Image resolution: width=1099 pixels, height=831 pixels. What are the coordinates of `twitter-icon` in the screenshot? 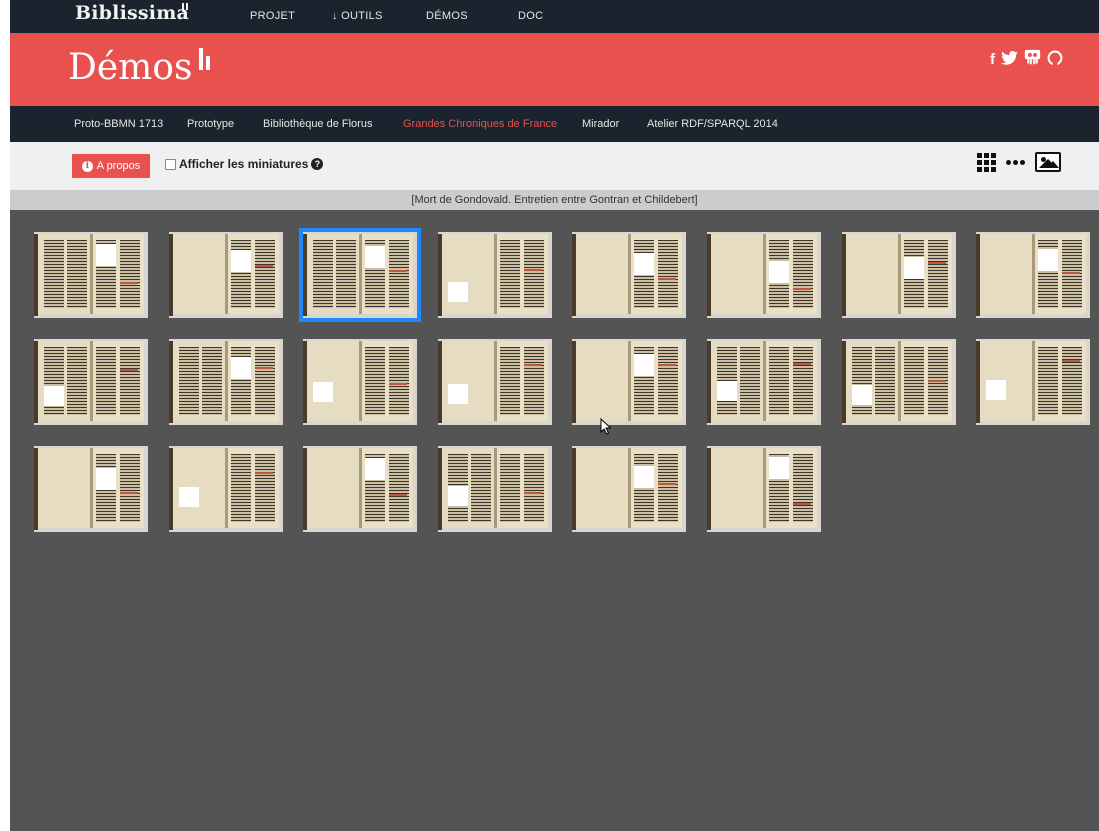 It's located at (1009, 59).